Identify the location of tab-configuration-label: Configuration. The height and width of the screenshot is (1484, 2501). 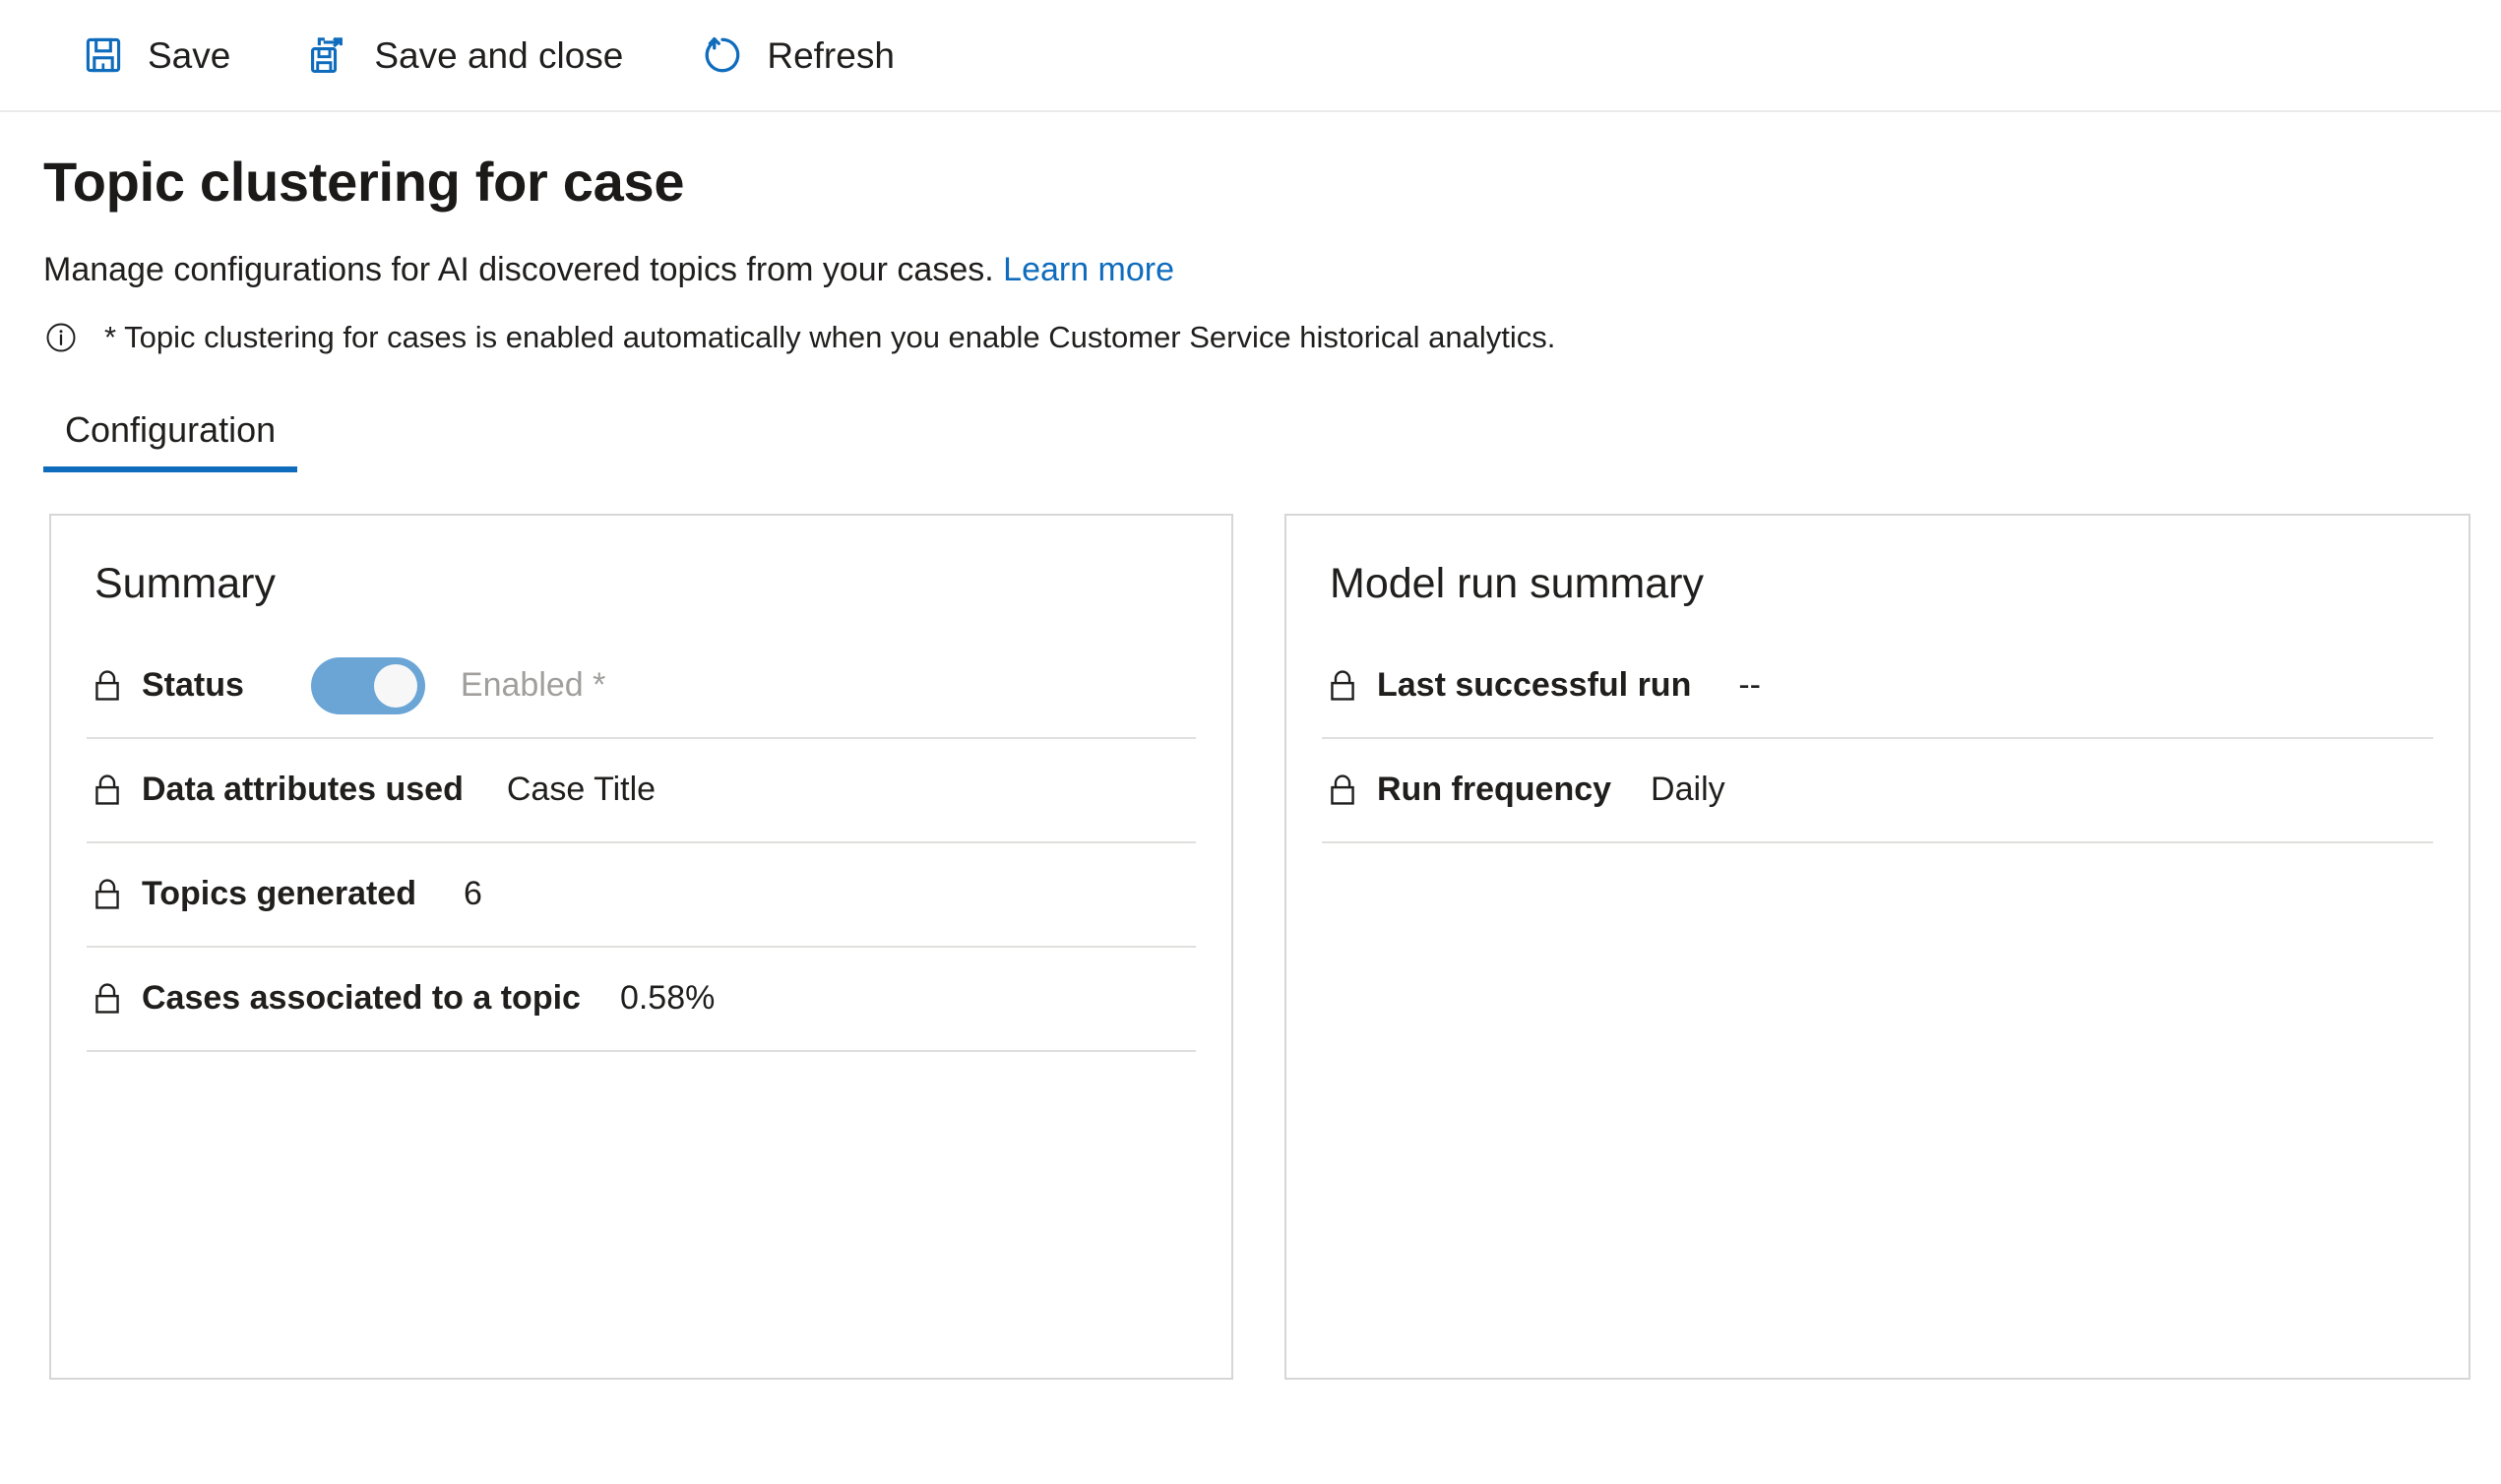
(171, 429).